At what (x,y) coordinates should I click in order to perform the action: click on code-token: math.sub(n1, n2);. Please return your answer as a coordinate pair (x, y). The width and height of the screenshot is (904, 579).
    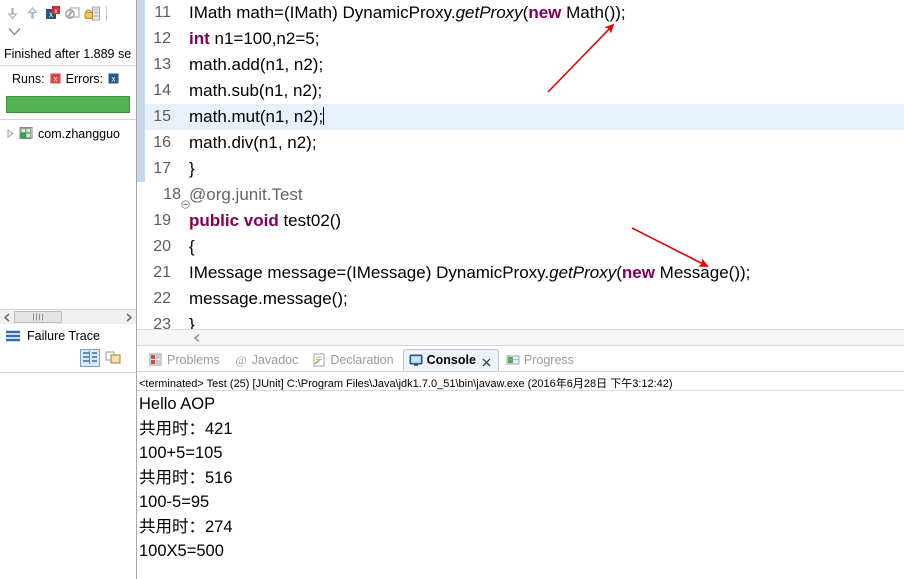
    Looking at the image, I should click on (256, 90).